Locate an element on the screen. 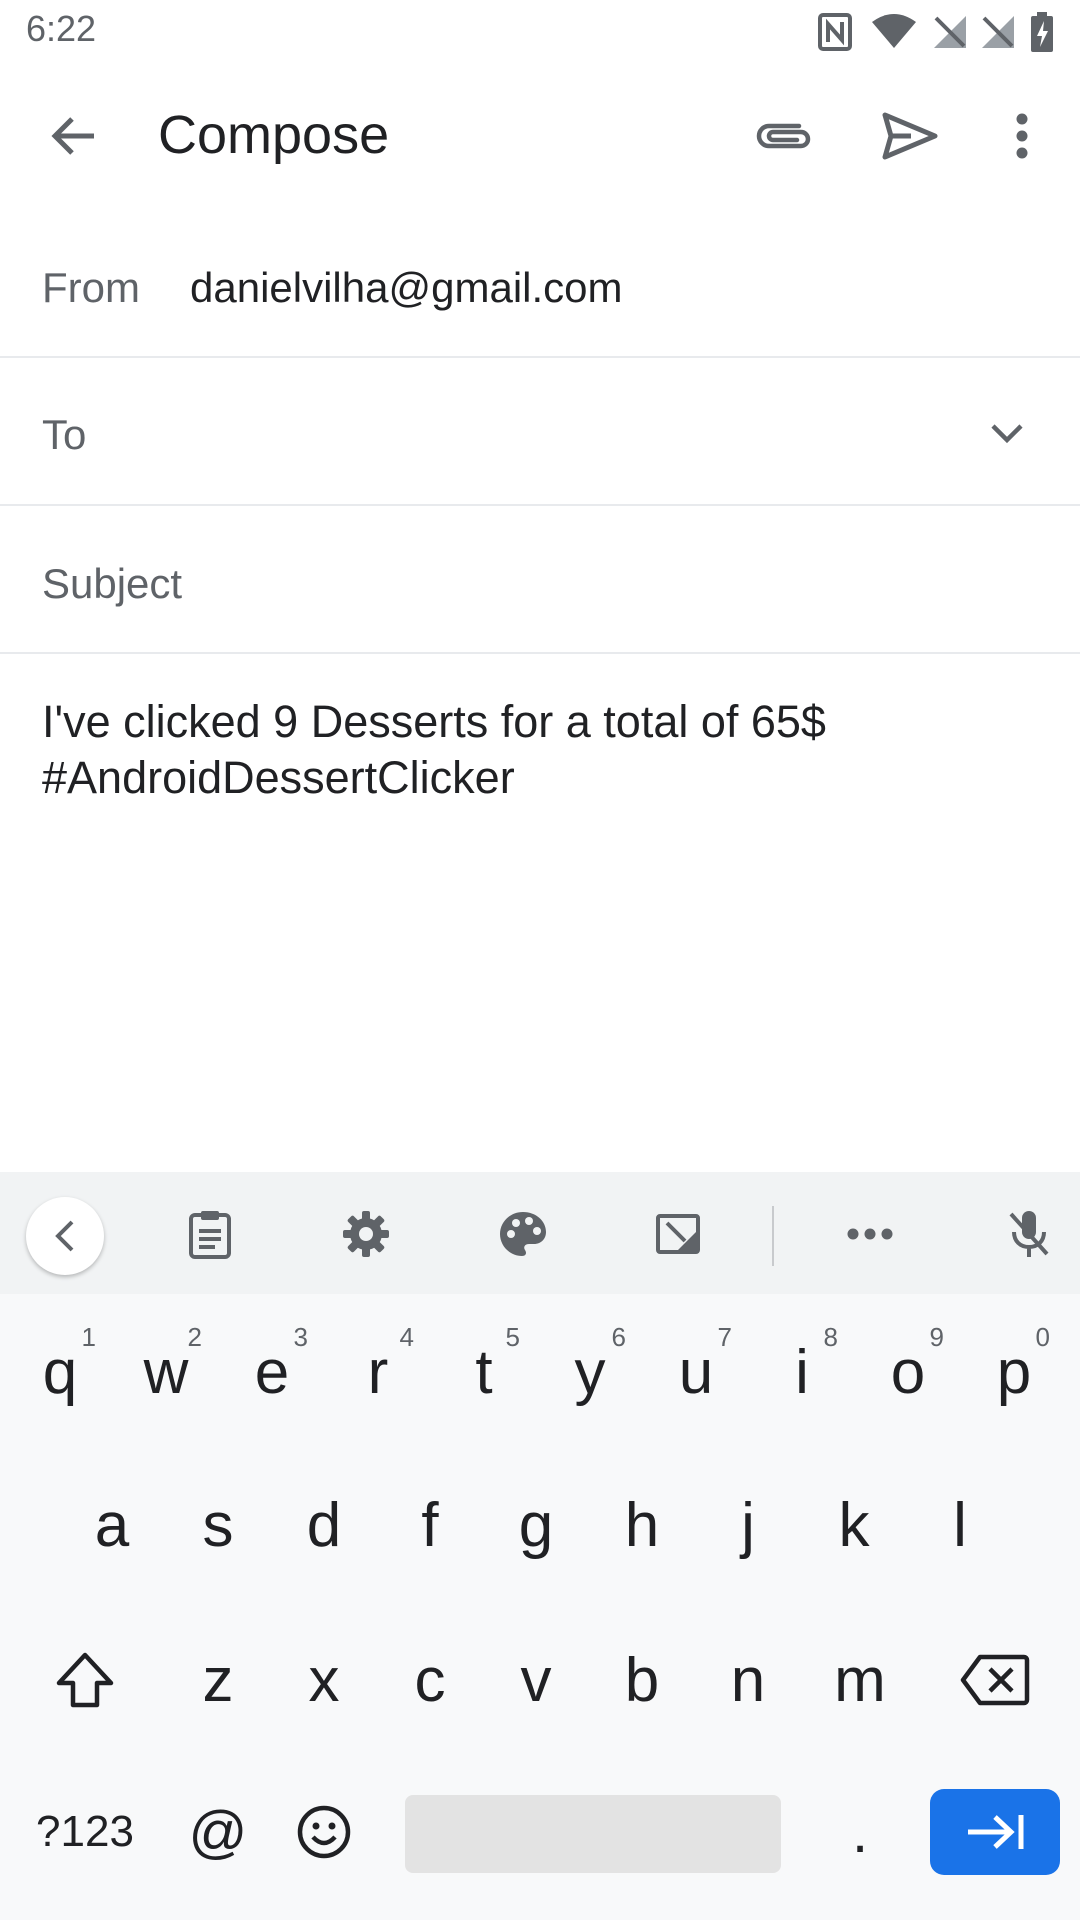  emoji-key is located at coordinates (324, 1832).